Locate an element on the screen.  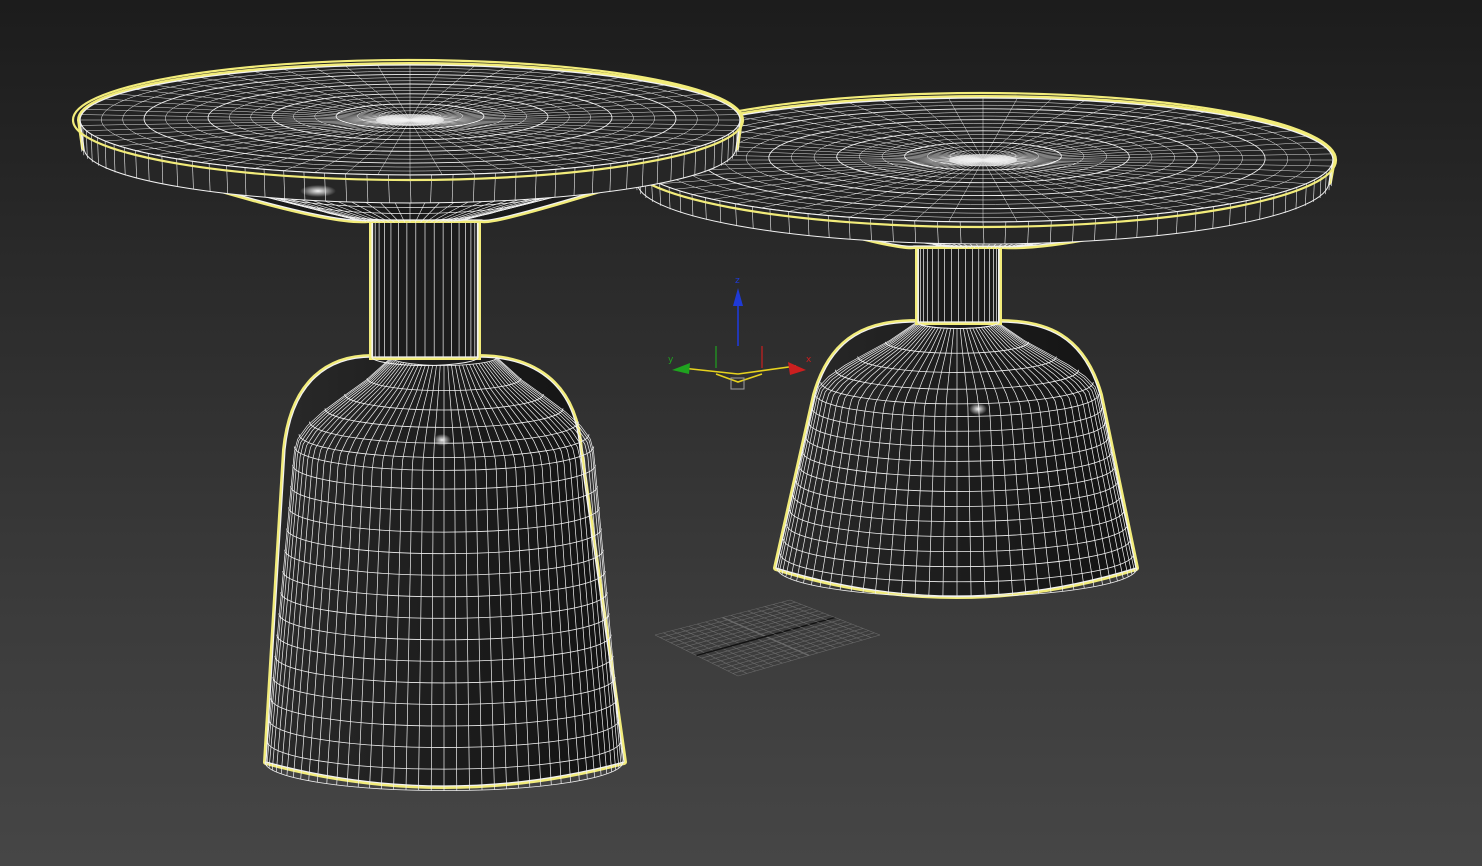
gizmo-y-label: y is located at coordinates (671, 360).